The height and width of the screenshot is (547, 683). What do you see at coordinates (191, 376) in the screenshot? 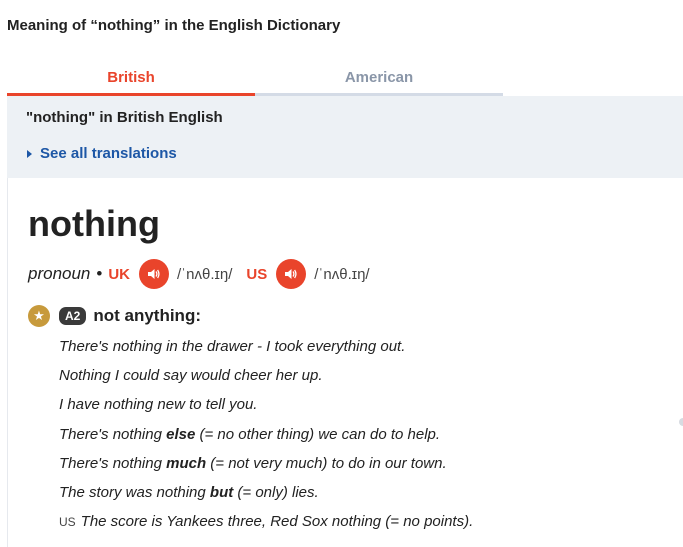
I see `example-sentence: Nothing I could say would cheer her up.` at bounding box center [191, 376].